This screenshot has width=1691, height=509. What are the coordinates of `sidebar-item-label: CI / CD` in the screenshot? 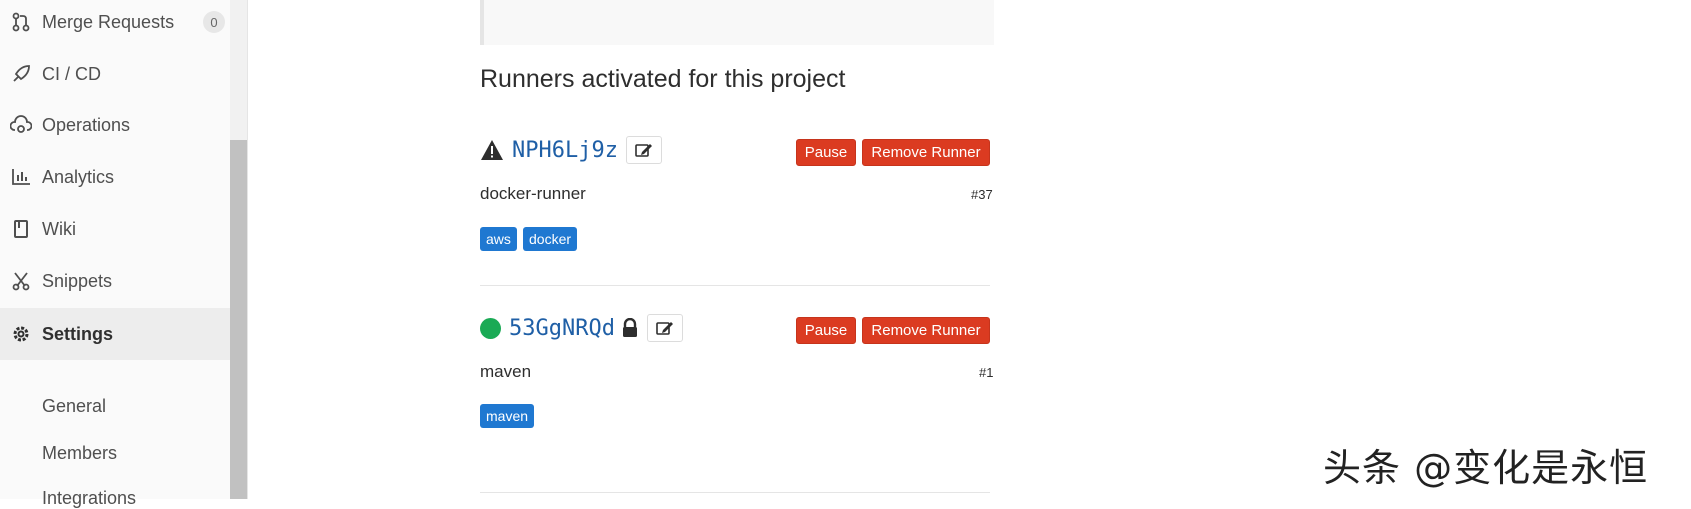 It's located at (72, 73).